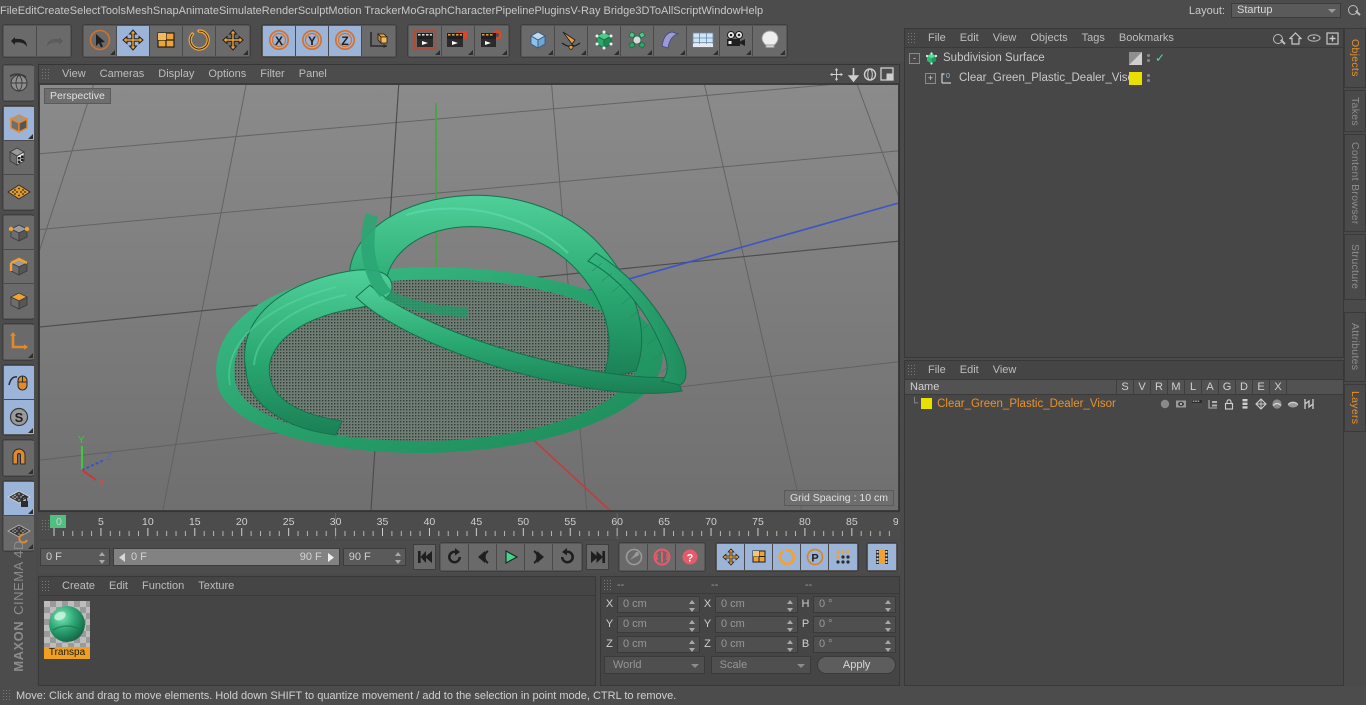 The image size is (1366, 705). Describe the element at coordinates (19, 124) in the screenshot. I see `model-mode-button` at that location.